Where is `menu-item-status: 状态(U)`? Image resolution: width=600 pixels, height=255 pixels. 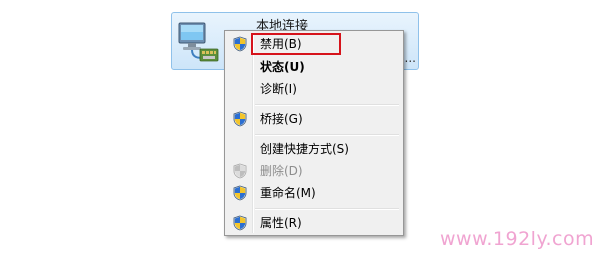
menu-item-status: 状态(U) is located at coordinates (314, 67).